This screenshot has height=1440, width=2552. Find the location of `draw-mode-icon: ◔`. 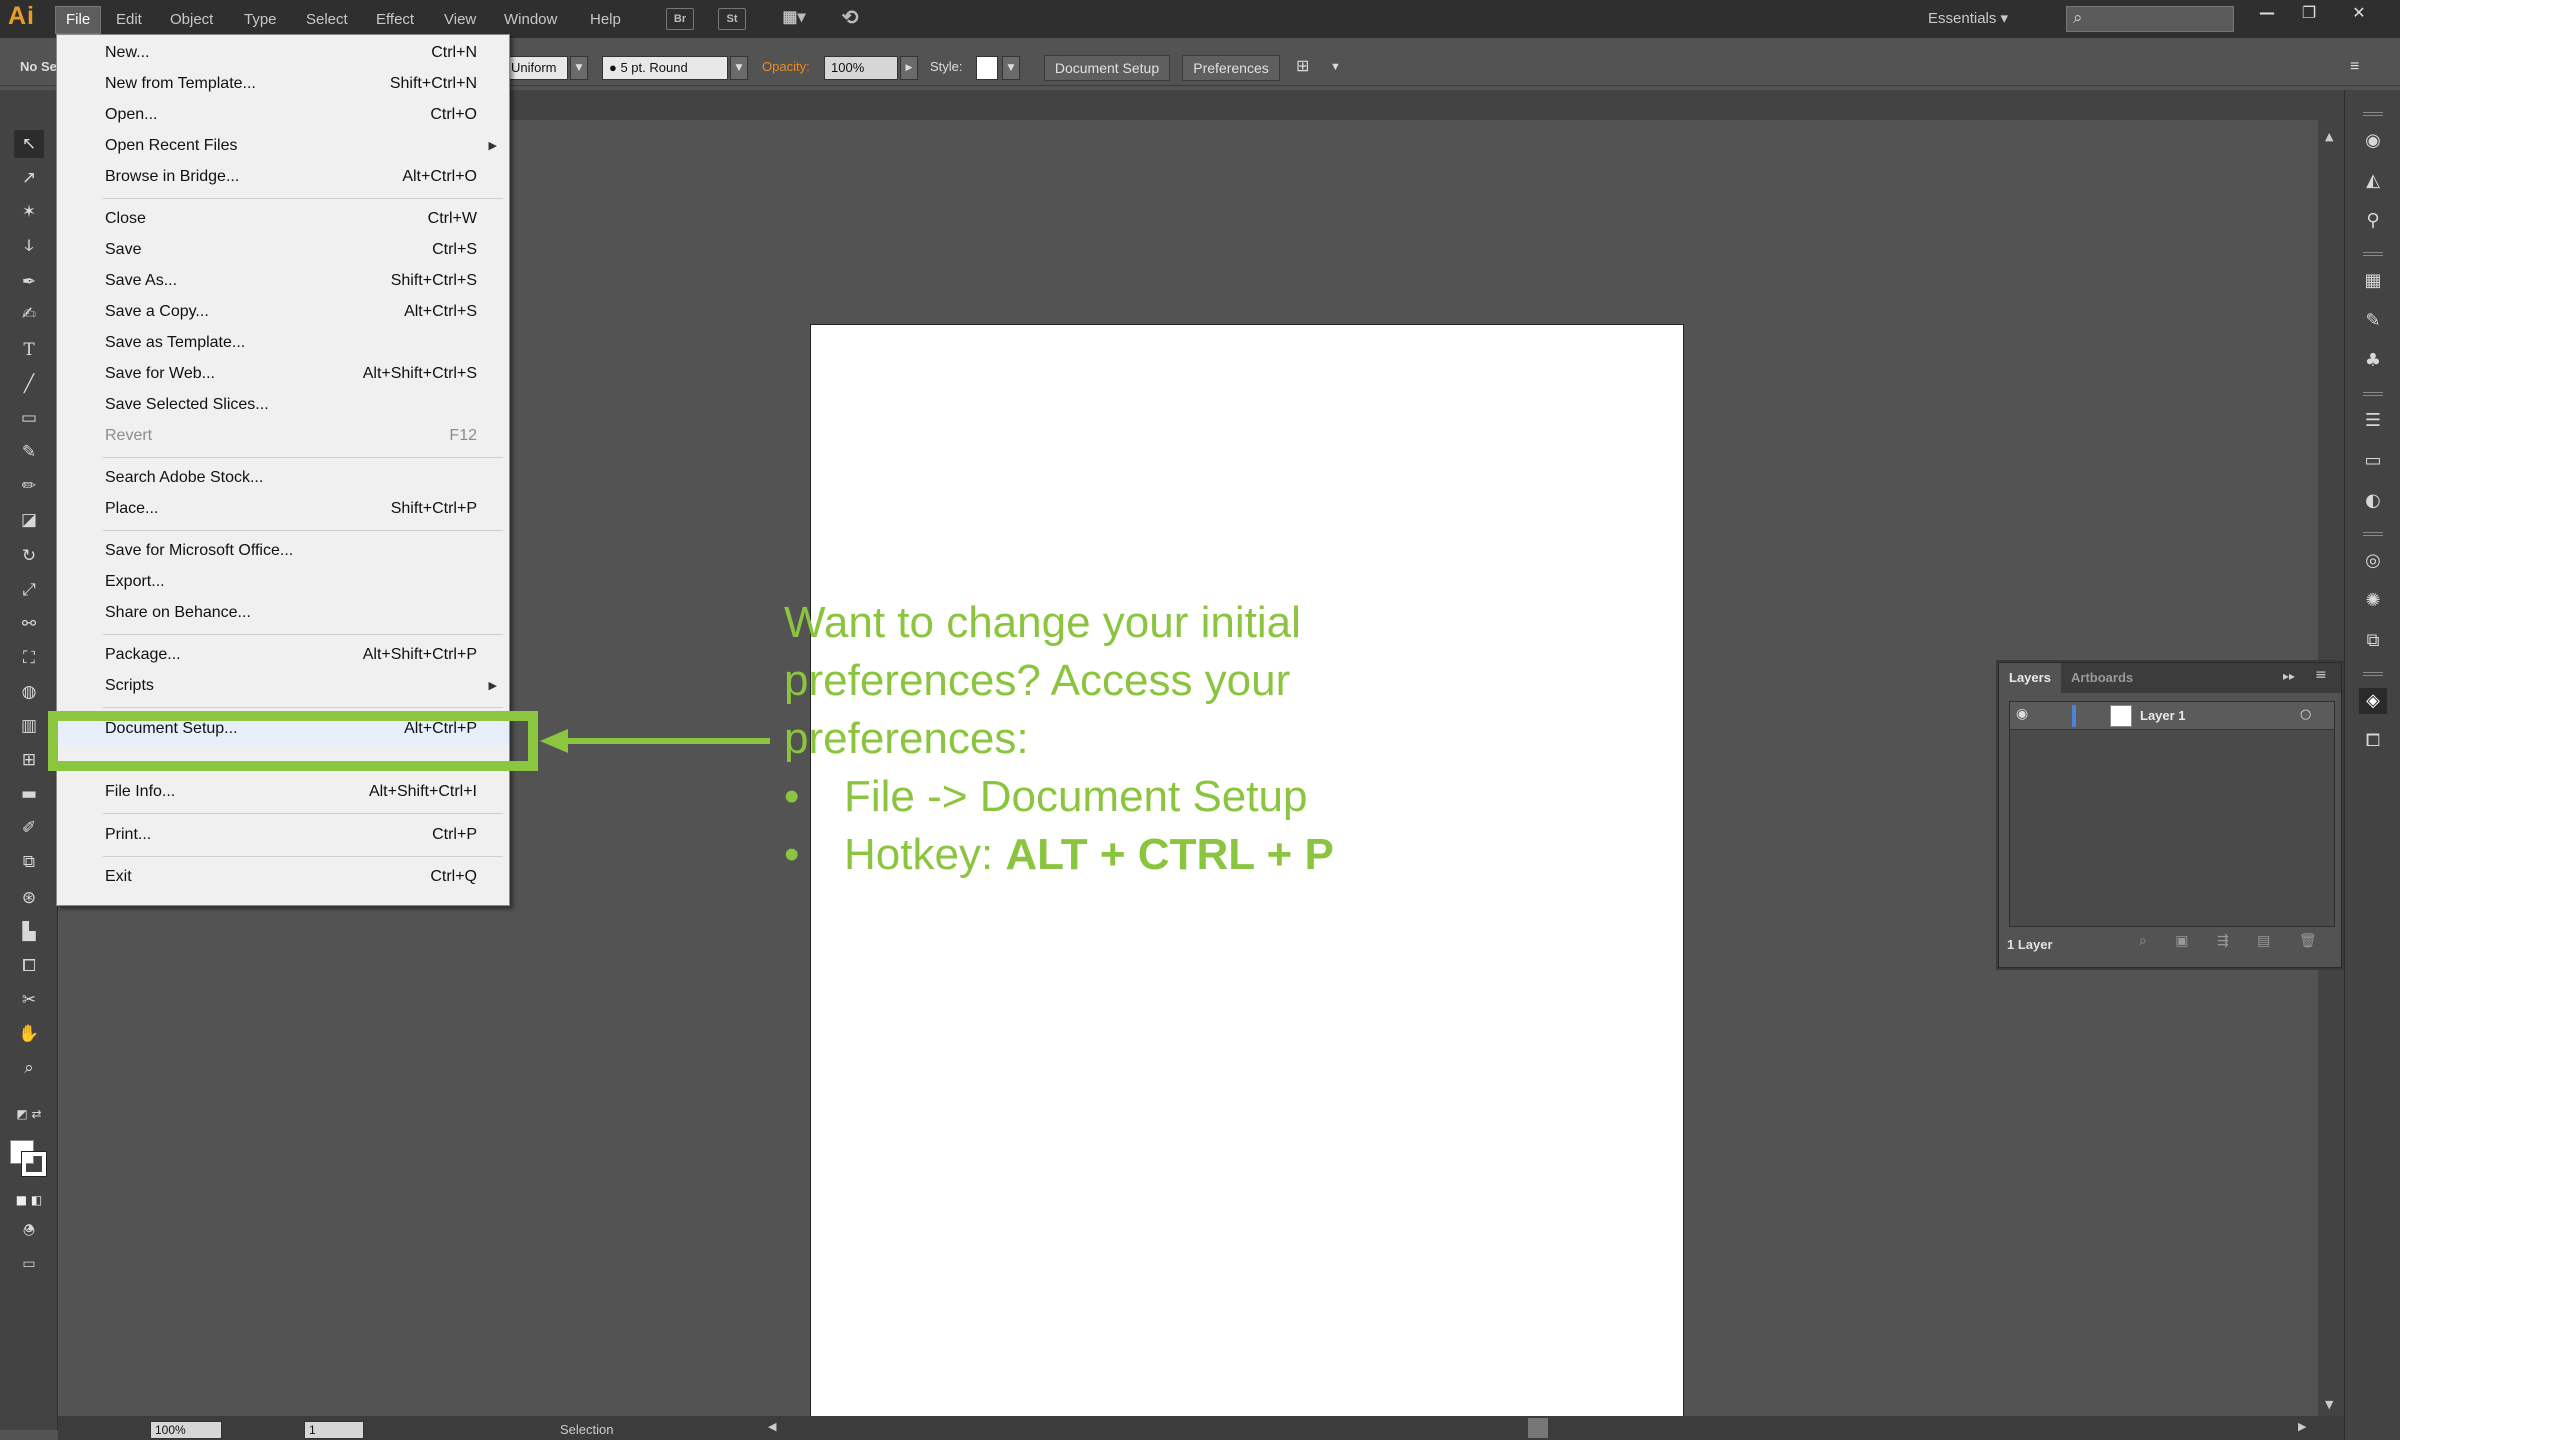

draw-mode-icon: ◔ is located at coordinates (29, 1230).